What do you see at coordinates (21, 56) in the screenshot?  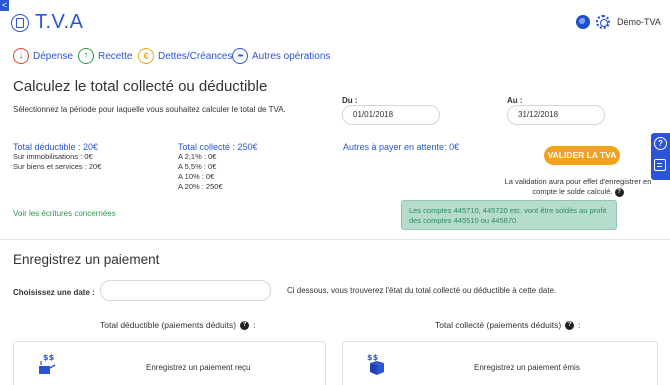 I see `arrow-down-icon: ↓` at bounding box center [21, 56].